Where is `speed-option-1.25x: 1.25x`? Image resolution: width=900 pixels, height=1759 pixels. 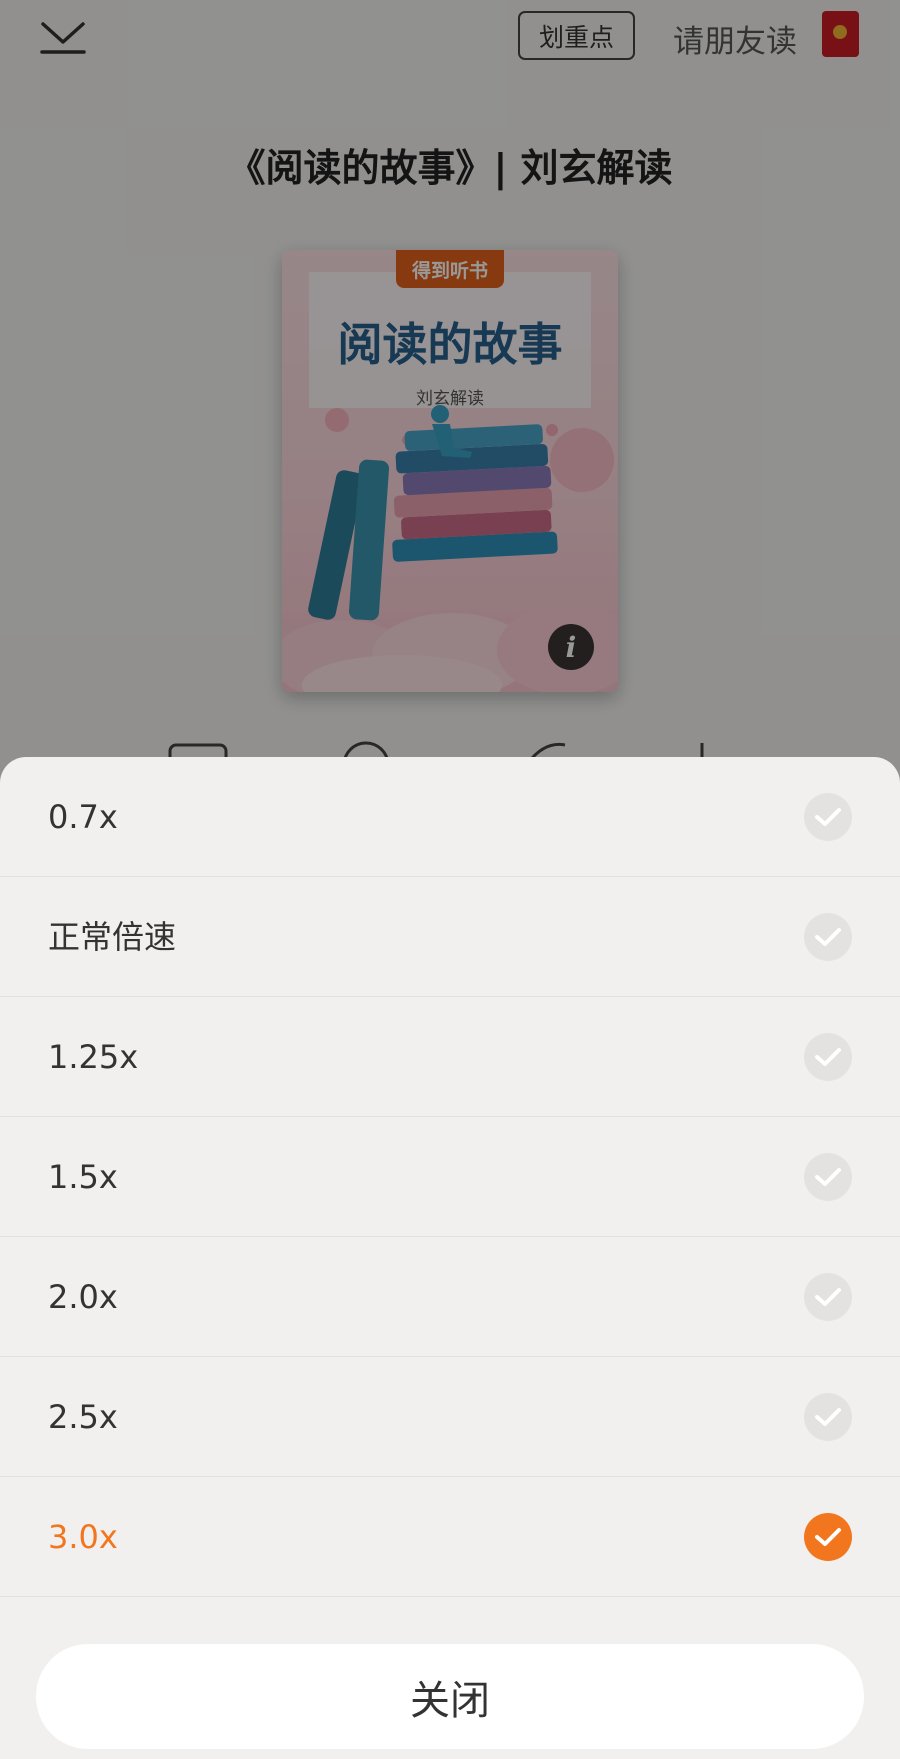 speed-option-1.25x: 1.25x is located at coordinates (450, 1057).